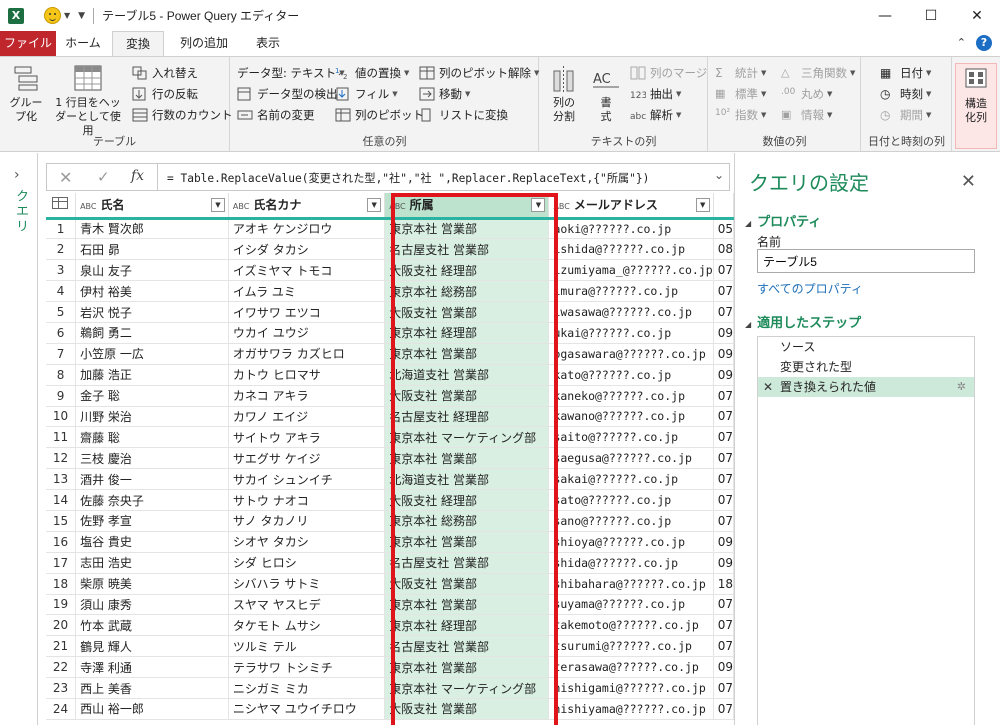  What do you see at coordinates (606, 93) in the screenshot?
I see `format-button: AC 書 式` at bounding box center [606, 93].